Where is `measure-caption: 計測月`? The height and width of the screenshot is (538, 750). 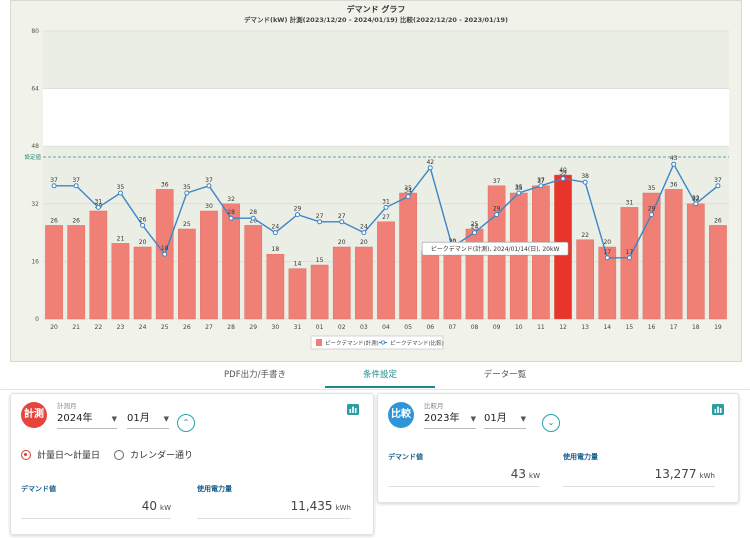
measure-caption: 計測月 is located at coordinates (67, 406).